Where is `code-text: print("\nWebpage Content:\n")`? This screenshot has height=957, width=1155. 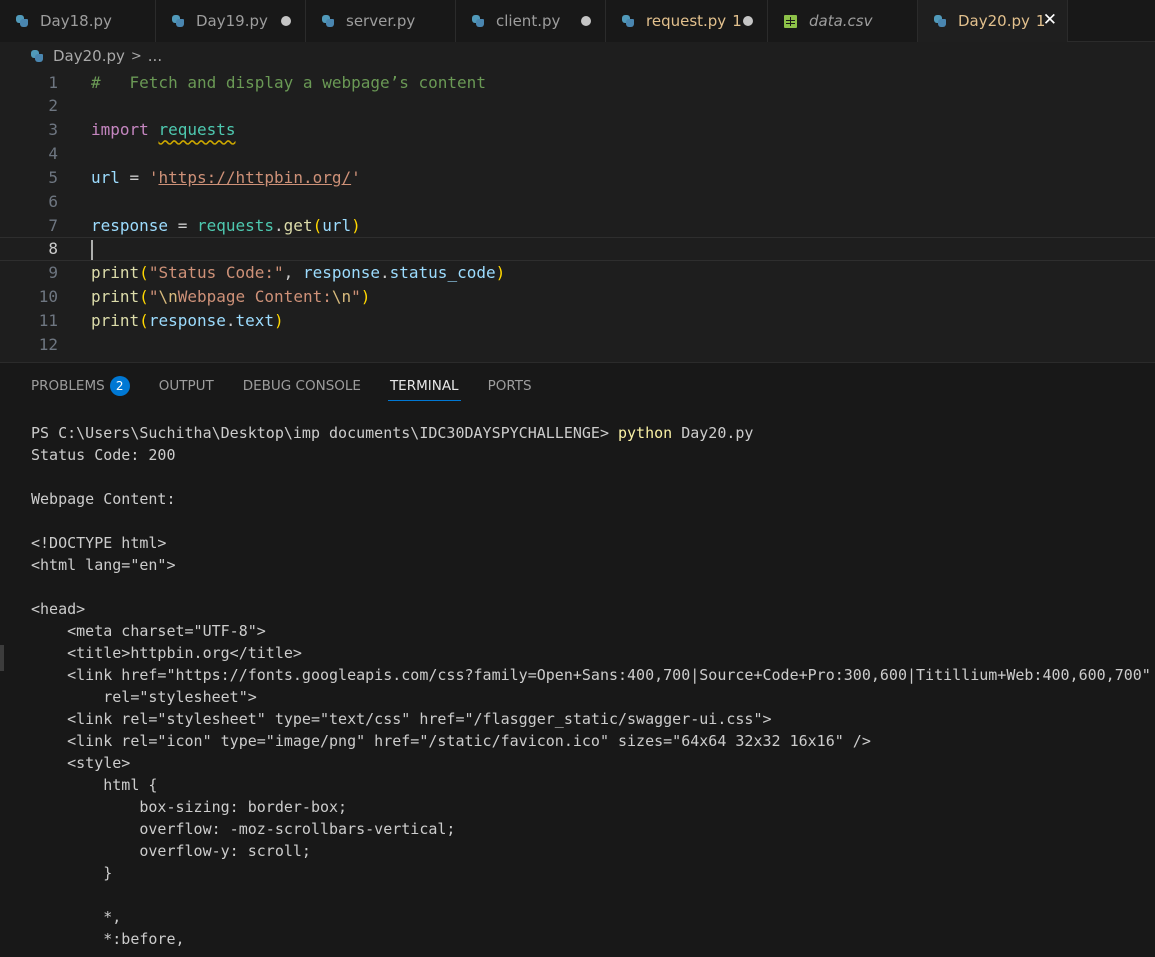 code-text: print("\nWebpage Content:\n") is located at coordinates (230, 296).